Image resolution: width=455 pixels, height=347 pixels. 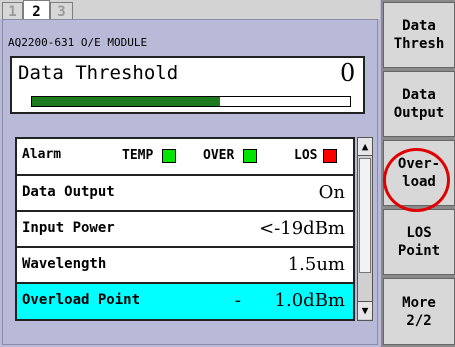 I want to click on over-indicator-icon, so click(x=250, y=156).